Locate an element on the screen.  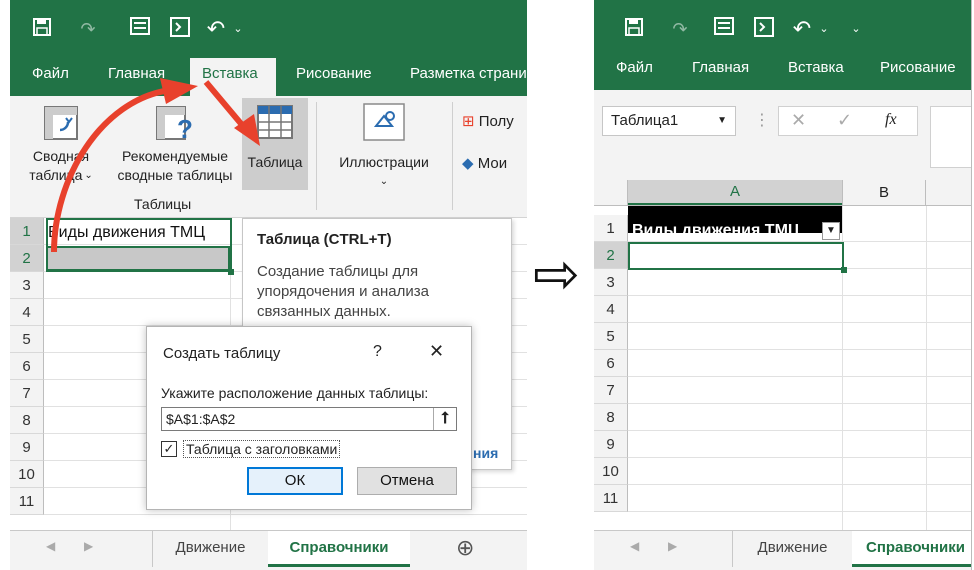
name-box-value: Таблица1 is located at coordinates (645, 120).